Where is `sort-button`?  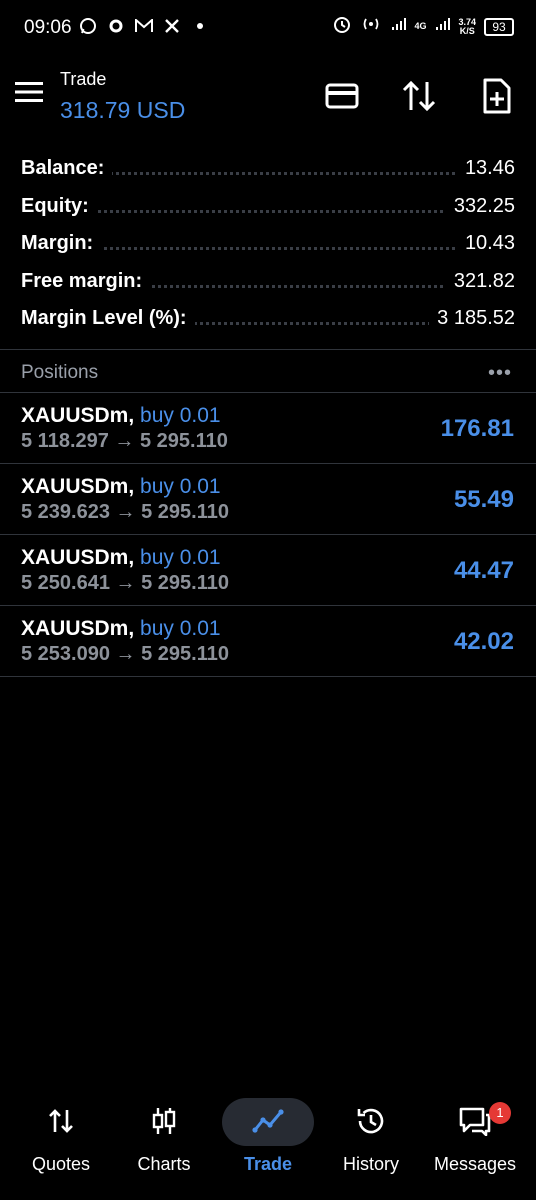 sort-button is located at coordinates (419, 96).